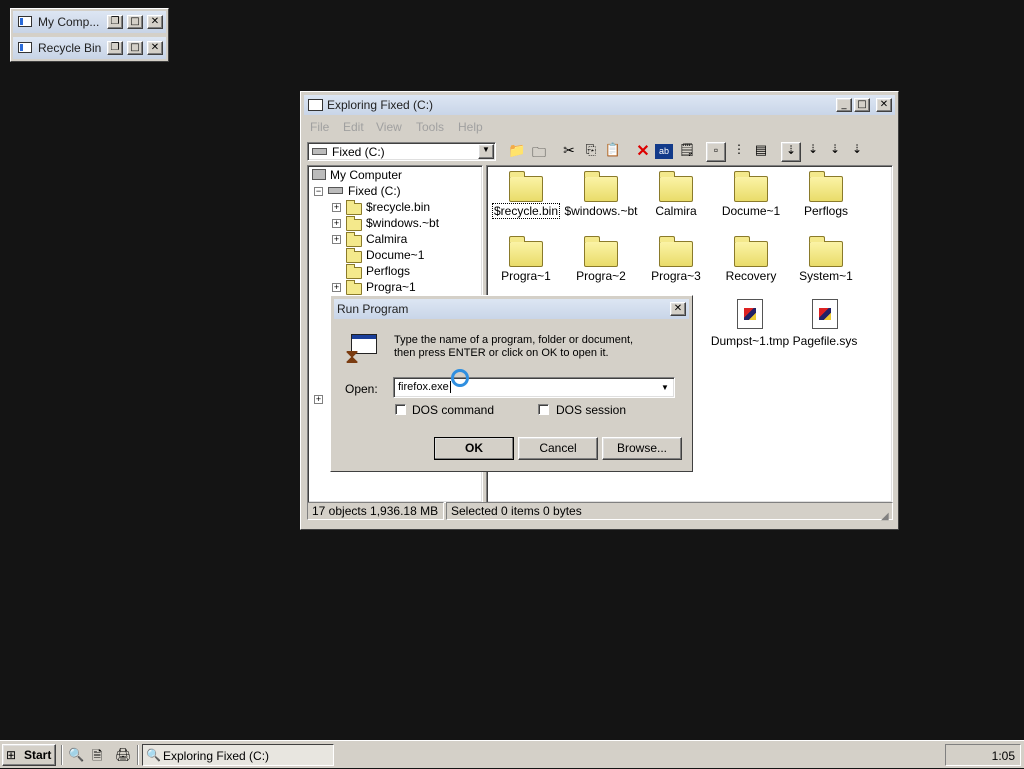  What do you see at coordinates (511, 309) in the screenshot?
I see `title-bar: Run Program ✕` at bounding box center [511, 309].